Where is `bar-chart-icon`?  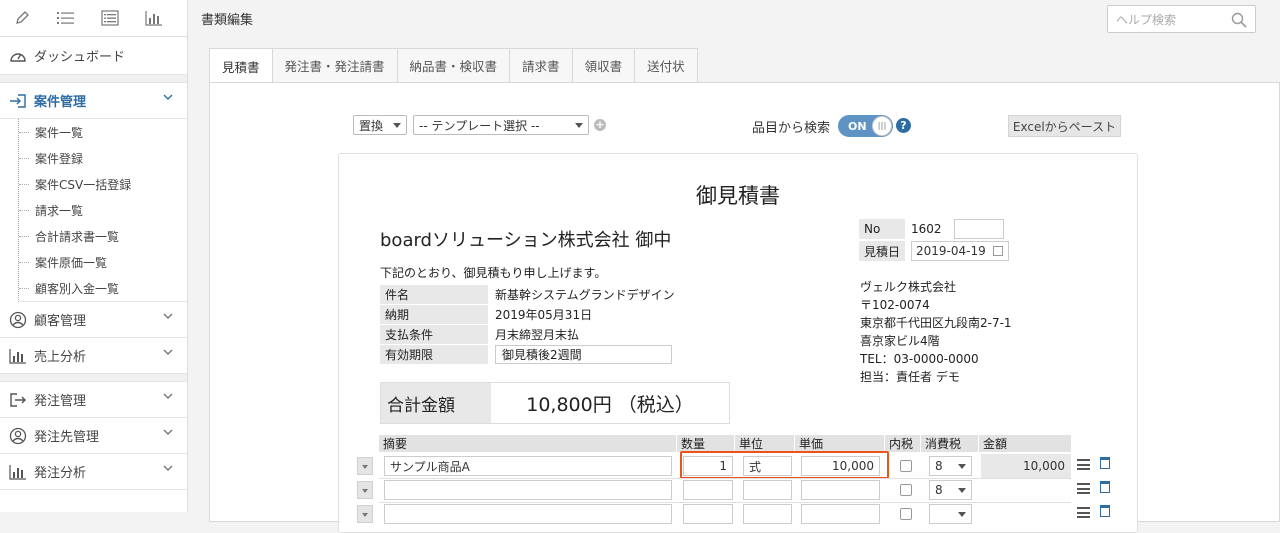 bar-chart-icon is located at coordinates (154, 18).